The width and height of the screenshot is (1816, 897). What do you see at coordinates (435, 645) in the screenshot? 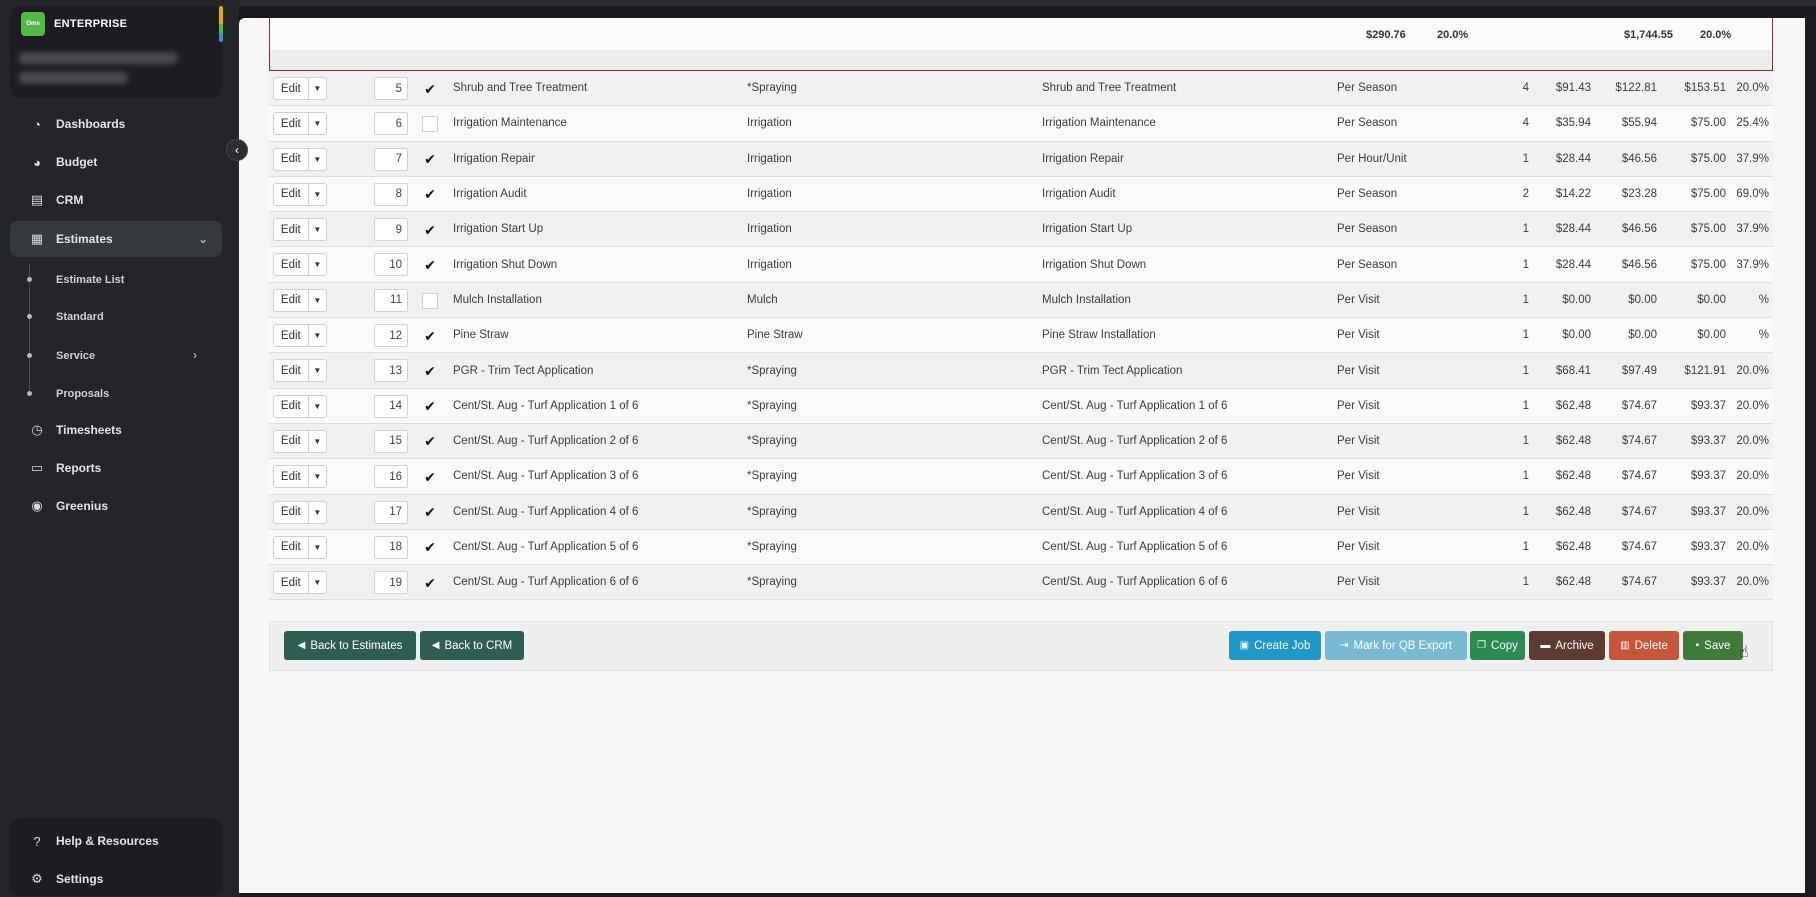
I see `arrow-left-circle-icon: ◀` at bounding box center [435, 645].